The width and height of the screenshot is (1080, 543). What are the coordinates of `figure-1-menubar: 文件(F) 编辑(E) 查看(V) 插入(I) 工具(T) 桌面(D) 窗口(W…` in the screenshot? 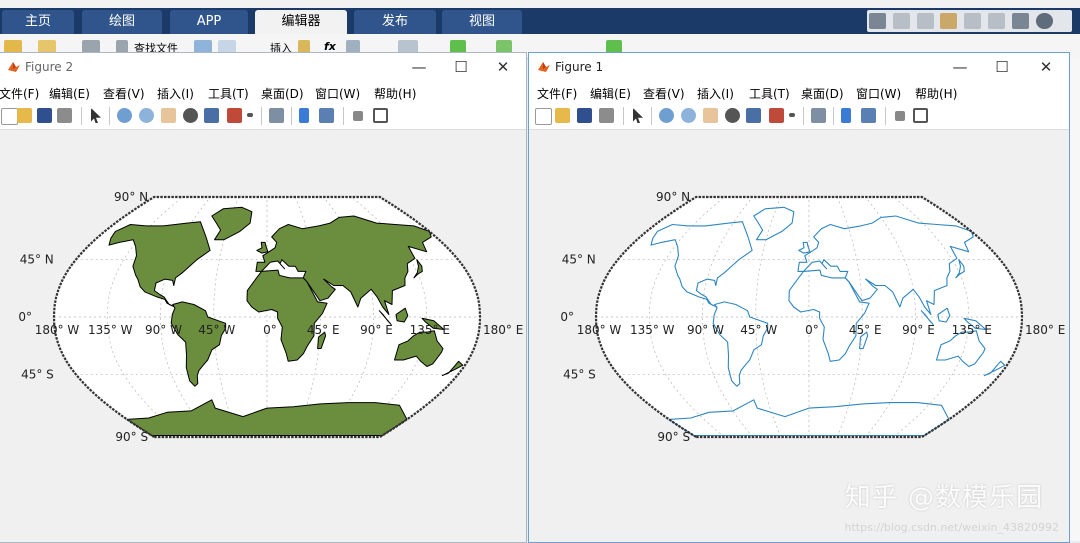 It's located at (799, 92).